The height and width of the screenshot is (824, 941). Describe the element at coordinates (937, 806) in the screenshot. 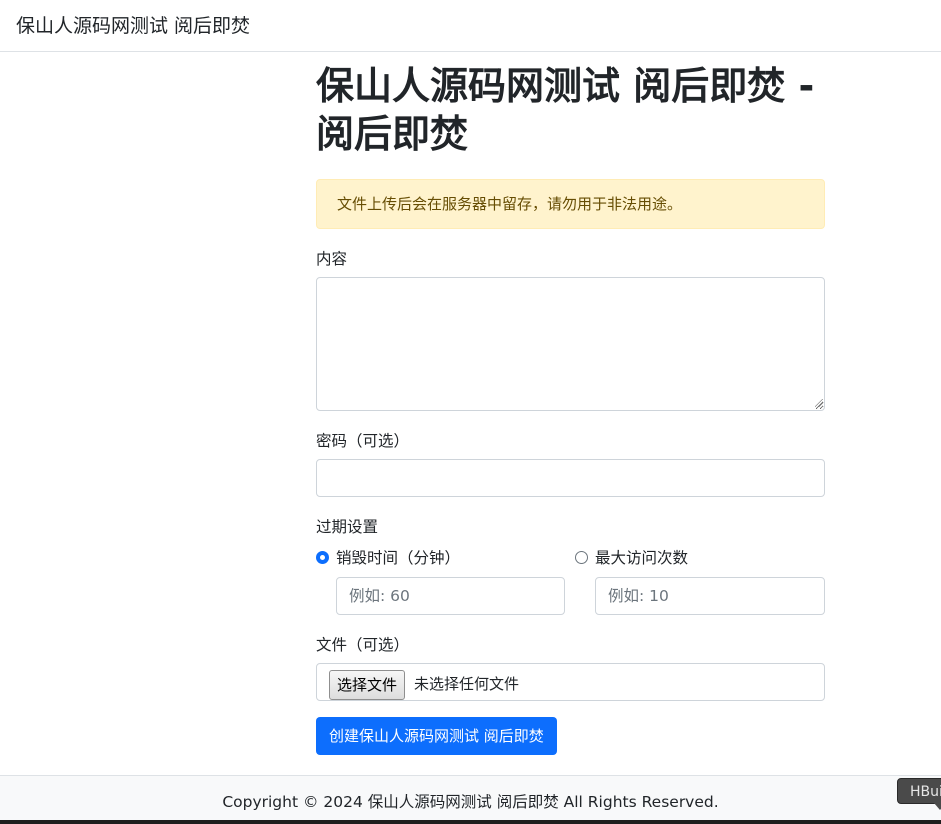

I see `tooltip-pointer` at that location.